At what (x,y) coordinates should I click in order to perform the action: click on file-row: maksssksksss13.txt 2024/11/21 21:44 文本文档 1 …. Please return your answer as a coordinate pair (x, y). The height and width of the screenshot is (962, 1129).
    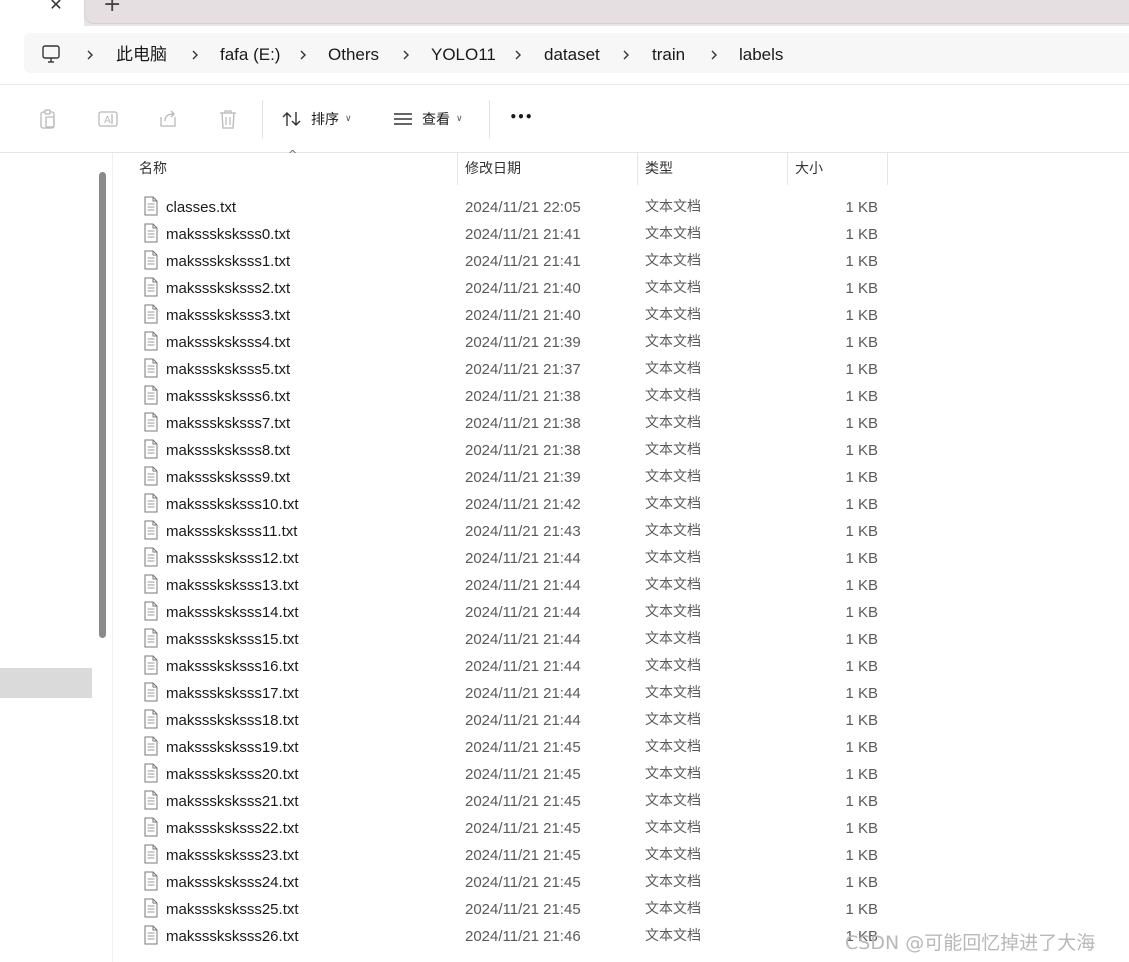
    Looking at the image, I should click on (510, 585).